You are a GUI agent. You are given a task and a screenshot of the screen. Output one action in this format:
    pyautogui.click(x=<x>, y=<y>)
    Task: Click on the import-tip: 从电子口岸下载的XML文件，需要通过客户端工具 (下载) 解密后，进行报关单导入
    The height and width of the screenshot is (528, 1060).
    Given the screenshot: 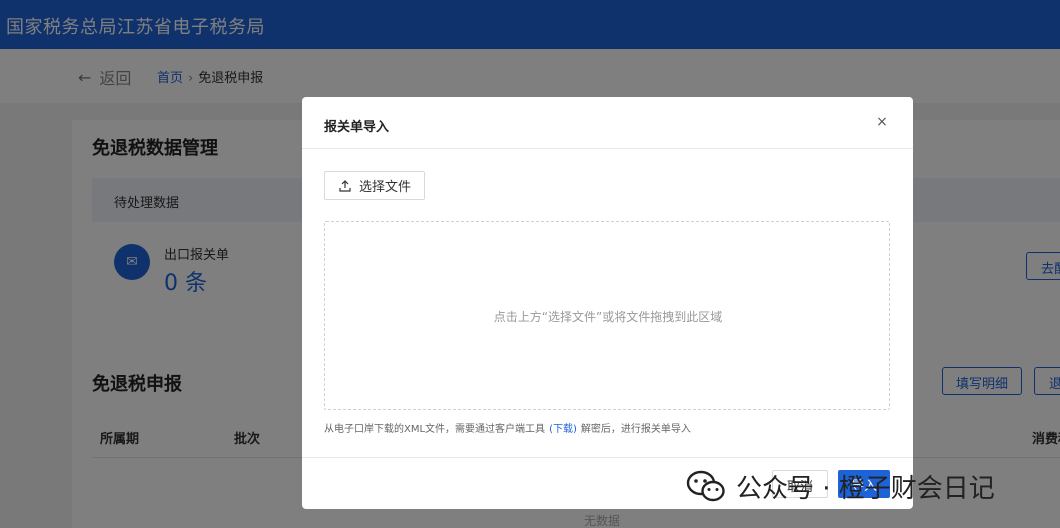 What is the action you would take?
    pyautogui.click(x=507, y=427)
    